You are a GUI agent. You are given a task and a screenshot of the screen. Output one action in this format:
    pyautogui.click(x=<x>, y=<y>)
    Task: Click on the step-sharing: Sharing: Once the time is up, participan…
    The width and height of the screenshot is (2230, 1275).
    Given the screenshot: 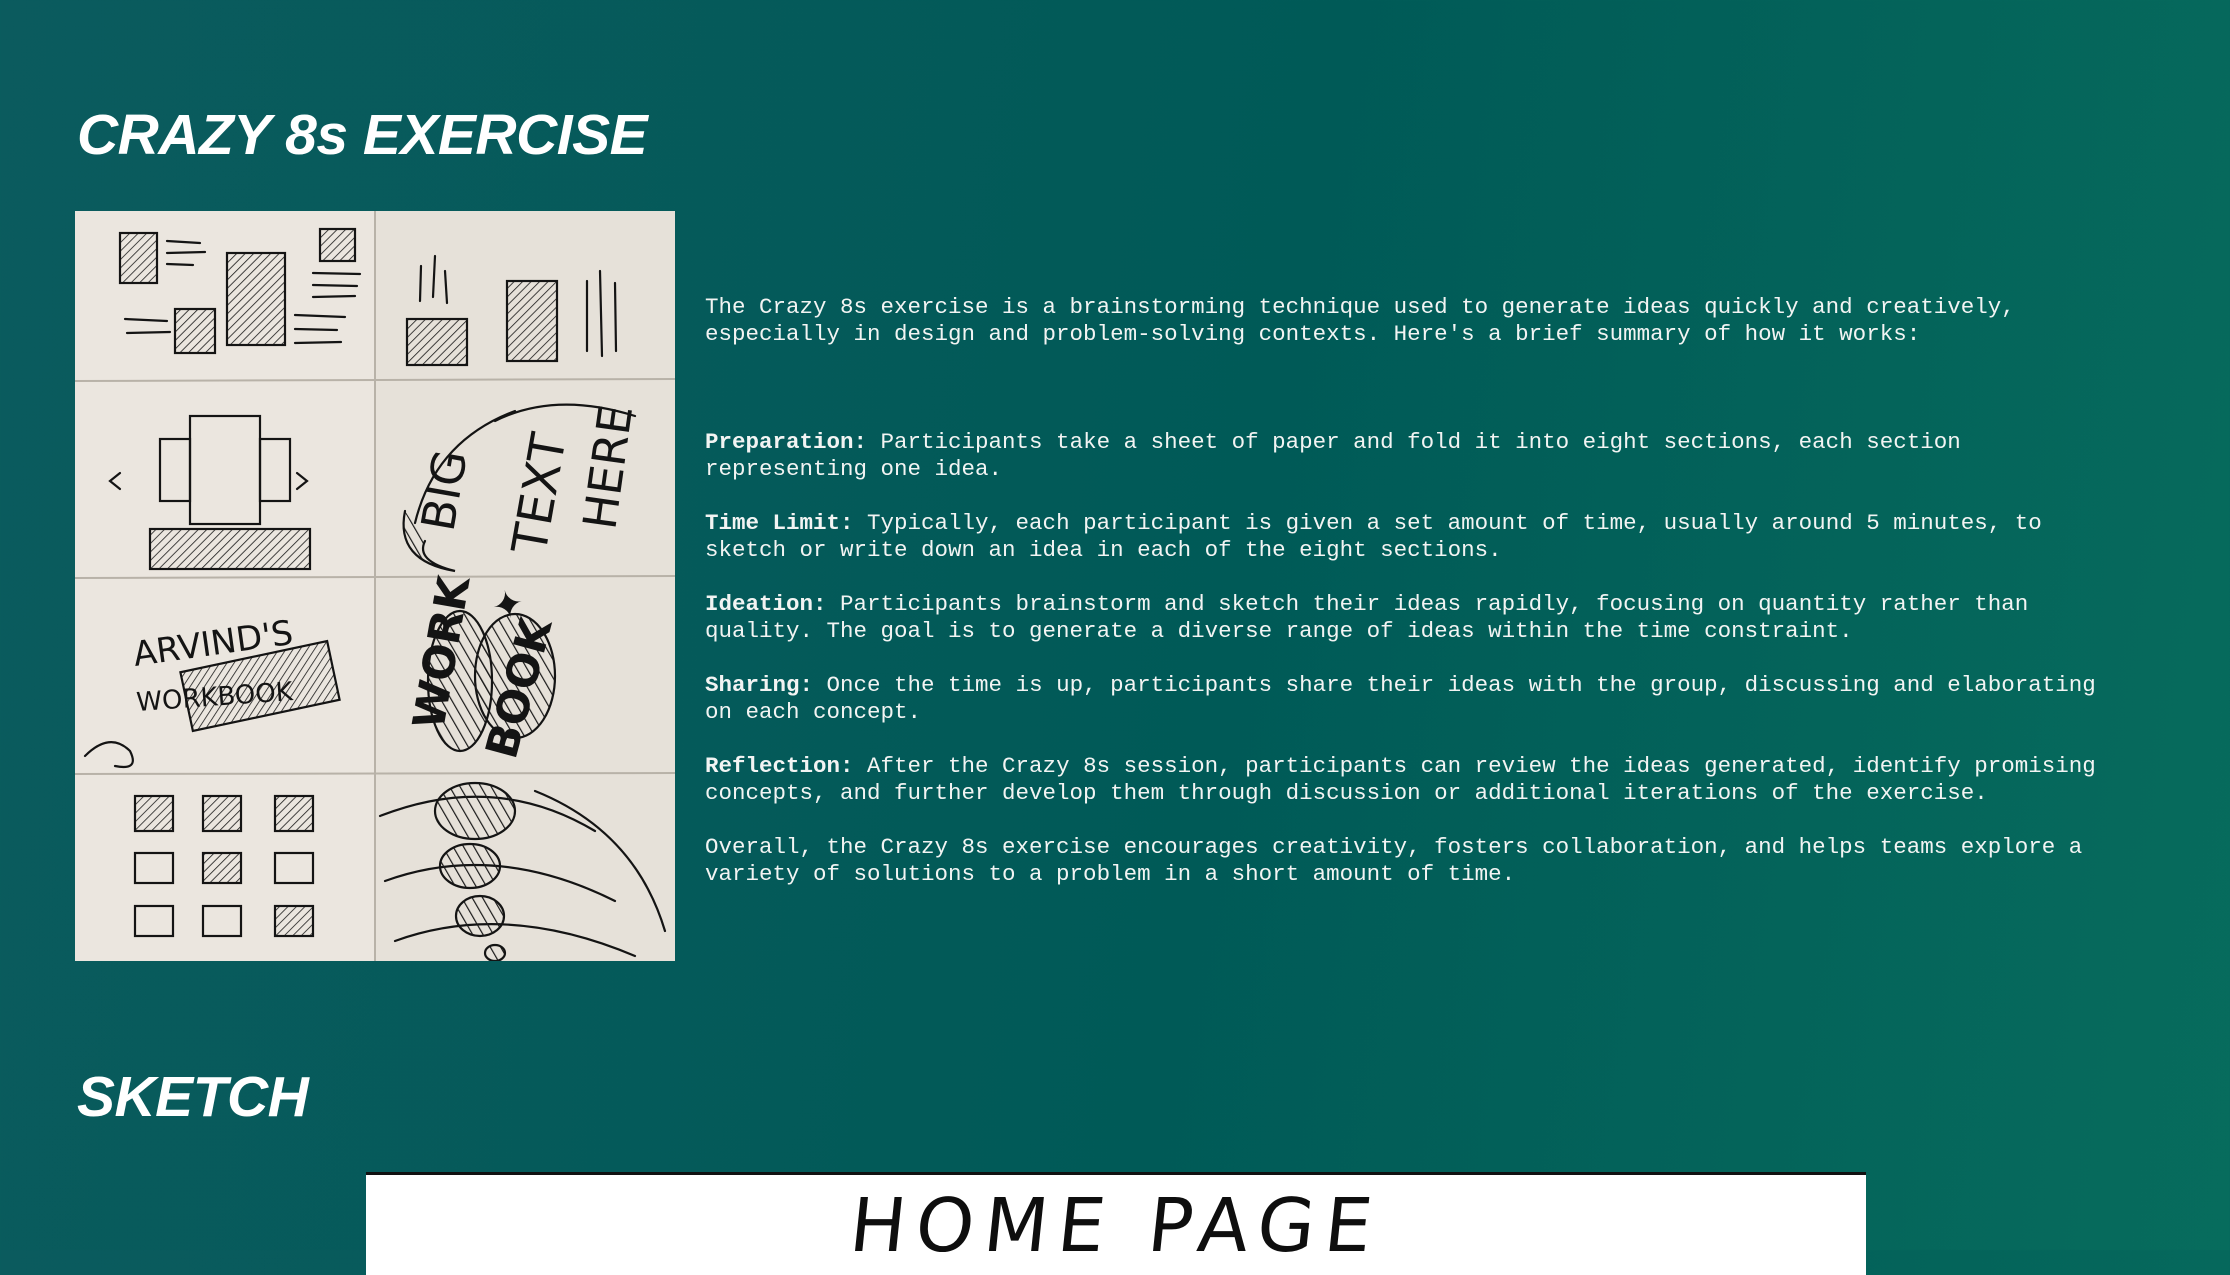 What is the action you would take?
    pyautogui.click(x=1420, y=699)
    